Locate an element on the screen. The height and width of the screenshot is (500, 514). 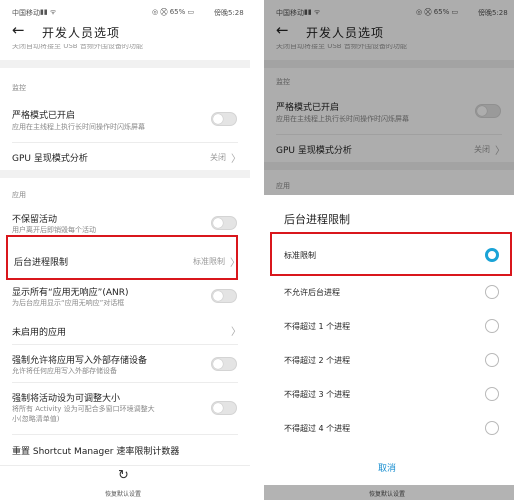
cancel-button: 取消 is located at coordinates (387, 467).